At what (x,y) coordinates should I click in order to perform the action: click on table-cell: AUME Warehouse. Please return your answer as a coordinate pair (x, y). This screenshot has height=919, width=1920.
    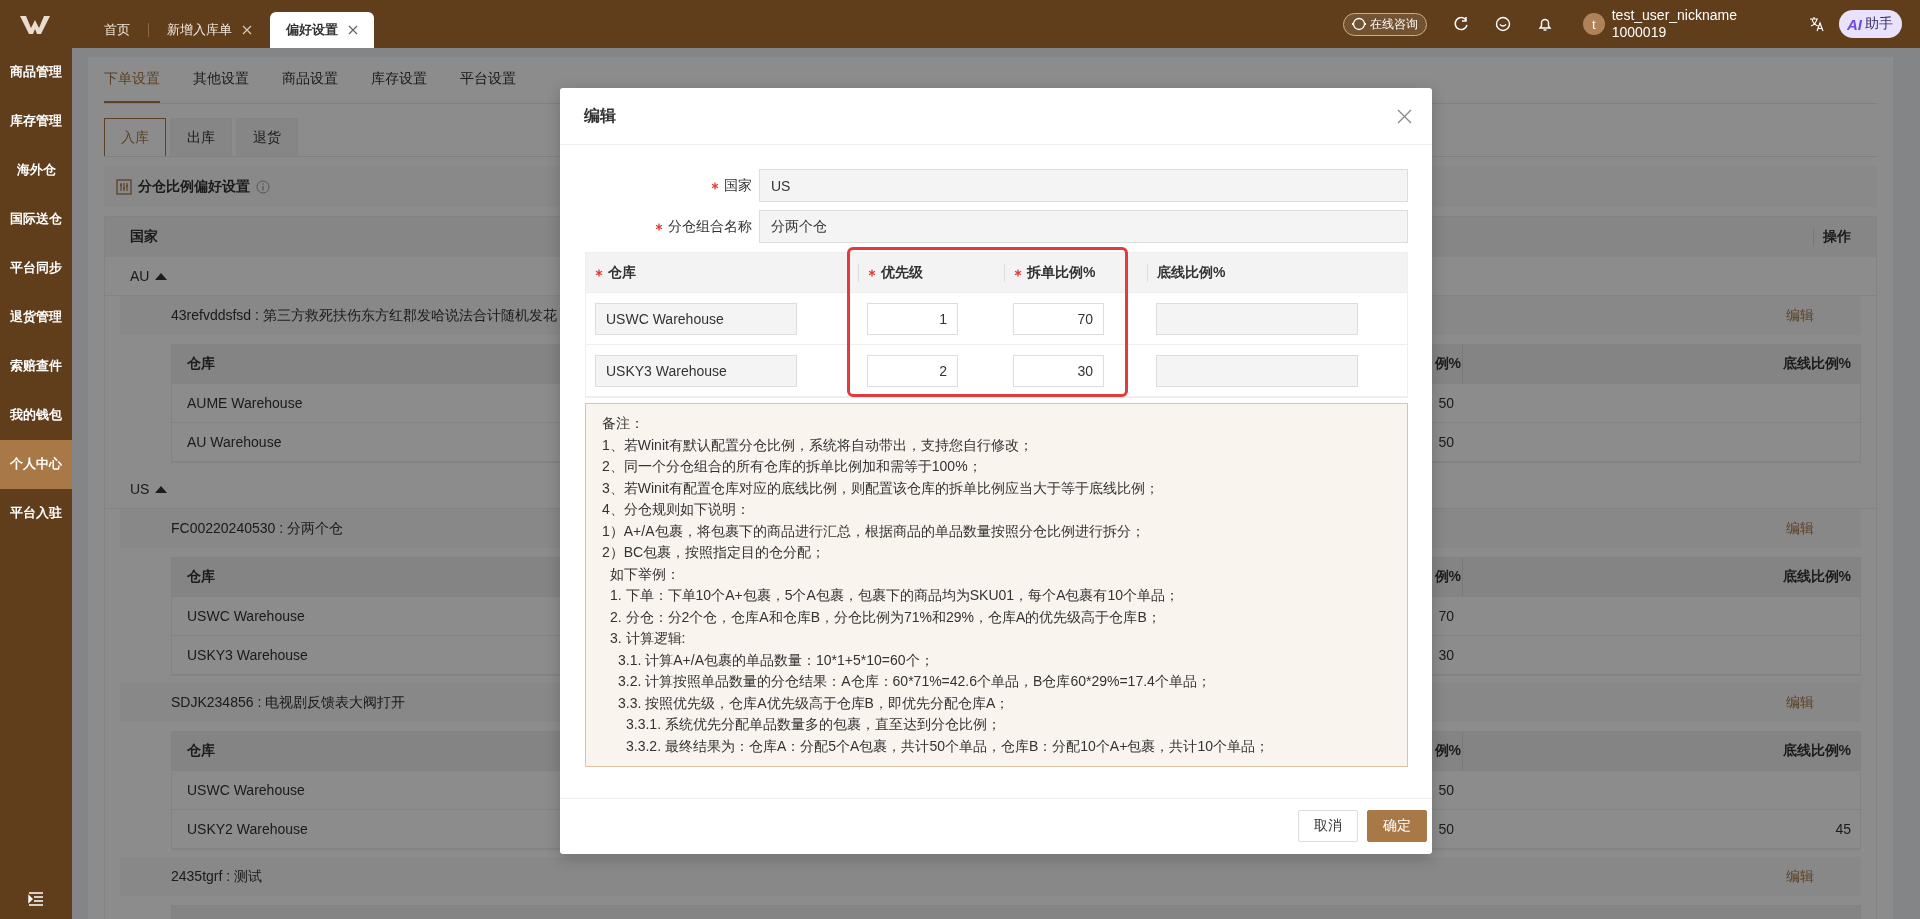
    Looking at the image, I should click on (245, 403).